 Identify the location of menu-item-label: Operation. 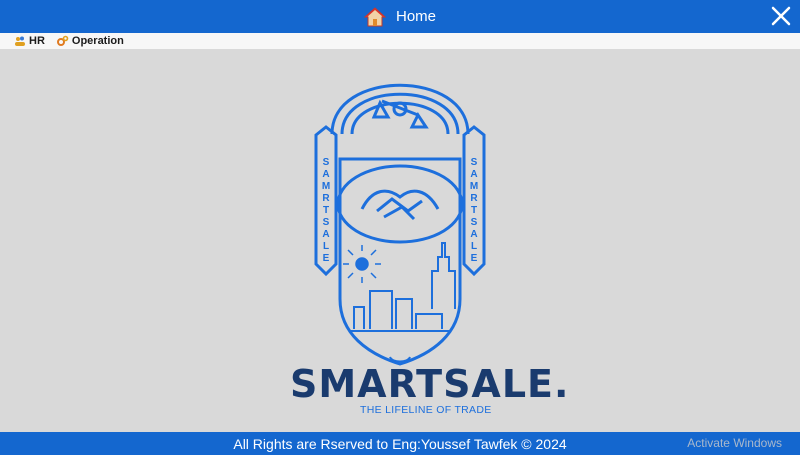
(97, 41).